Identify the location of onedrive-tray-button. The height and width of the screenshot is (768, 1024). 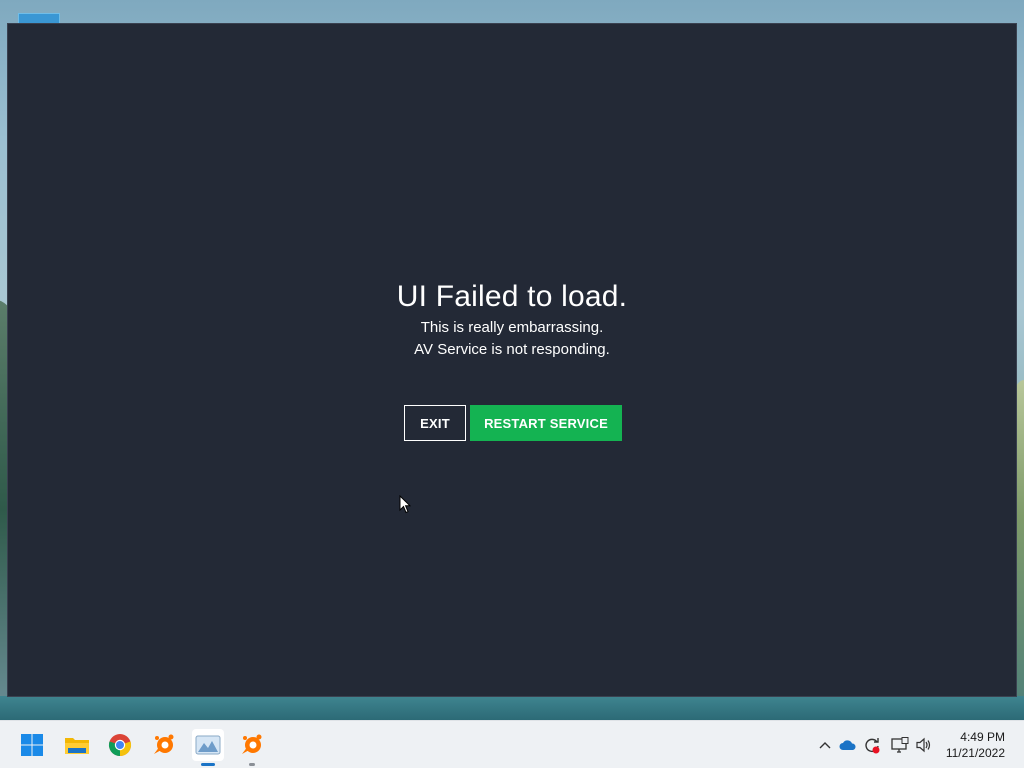
(848, 745).